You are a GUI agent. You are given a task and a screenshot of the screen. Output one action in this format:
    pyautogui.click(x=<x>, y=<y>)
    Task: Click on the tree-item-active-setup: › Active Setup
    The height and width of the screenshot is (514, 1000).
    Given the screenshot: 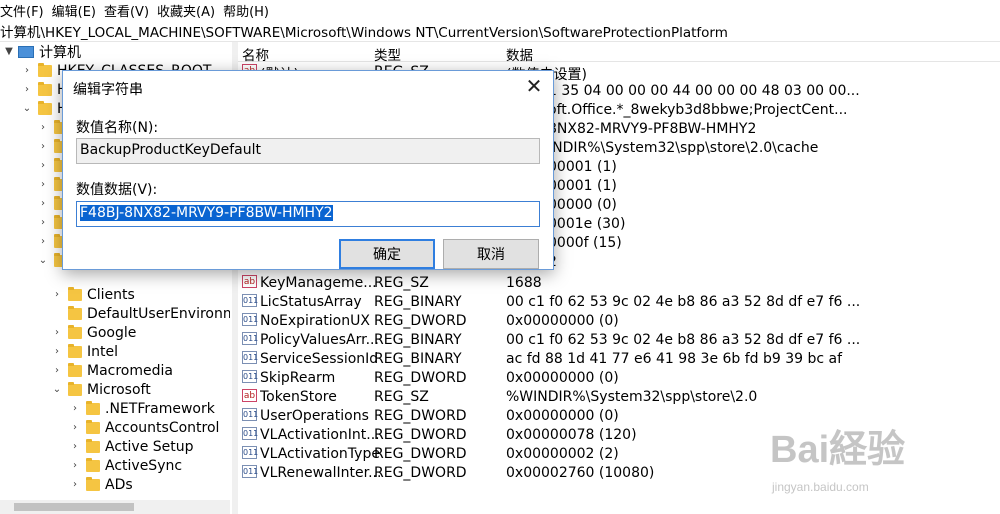 What is the action you would take?
    pyautogui.click(x=131, y=446)
    